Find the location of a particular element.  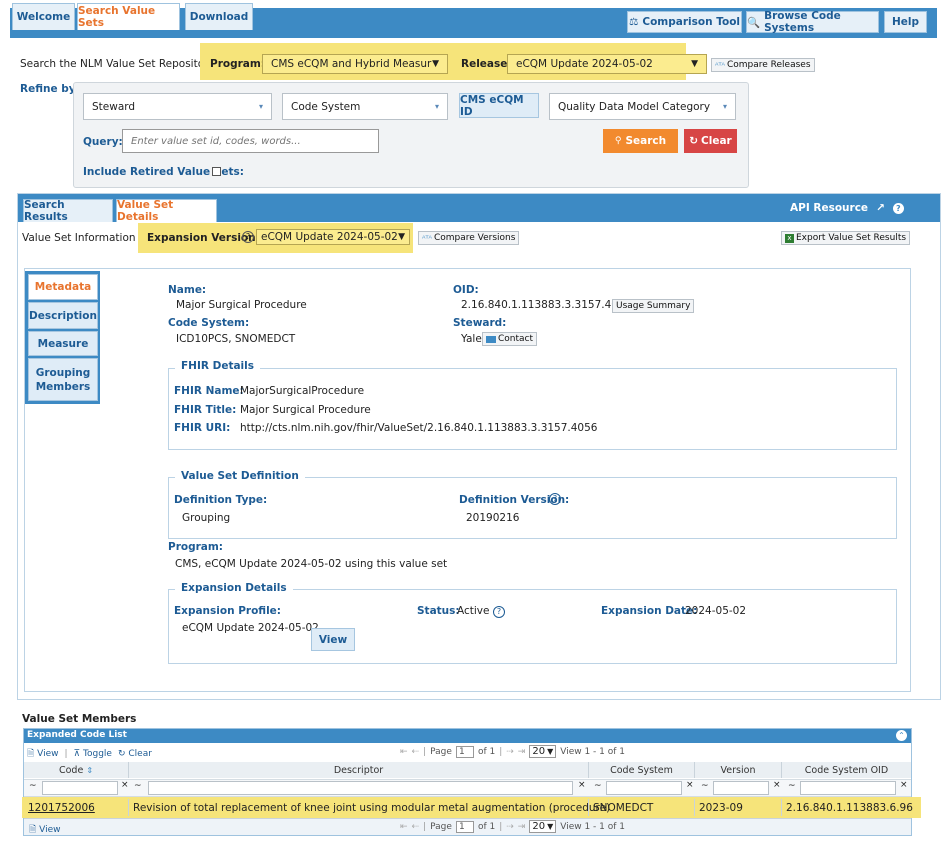

grid-toggle-button: ⊼ Toggle is located at coordinates (93, 754).